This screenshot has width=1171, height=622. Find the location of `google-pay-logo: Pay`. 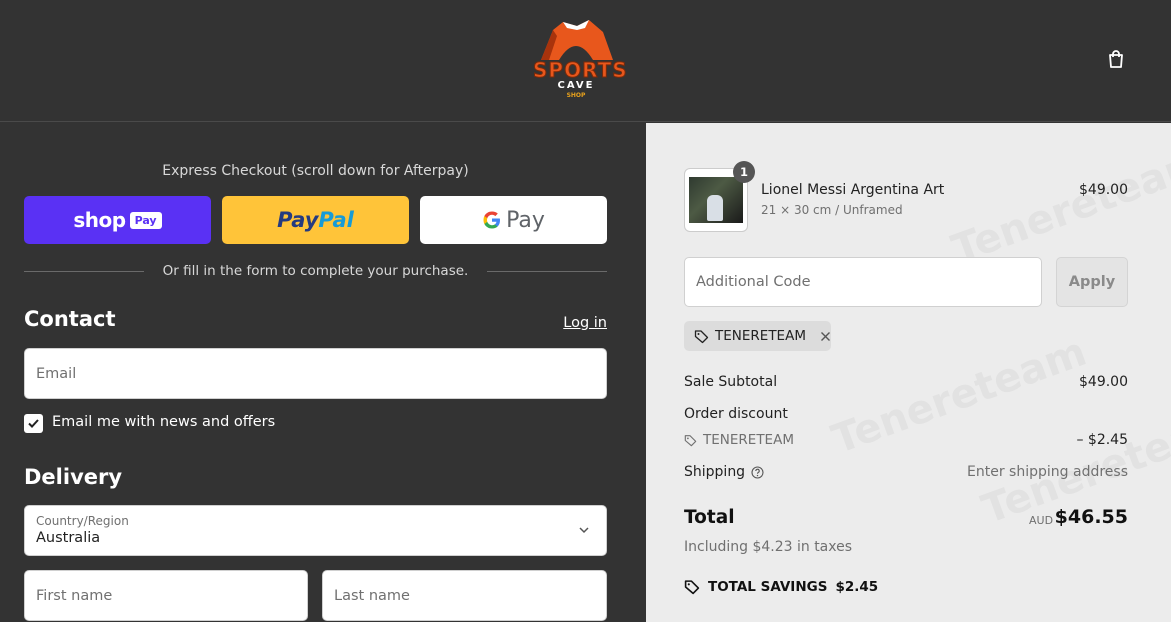

google-pay-logo: Pay is located at coordinates (513, 220).